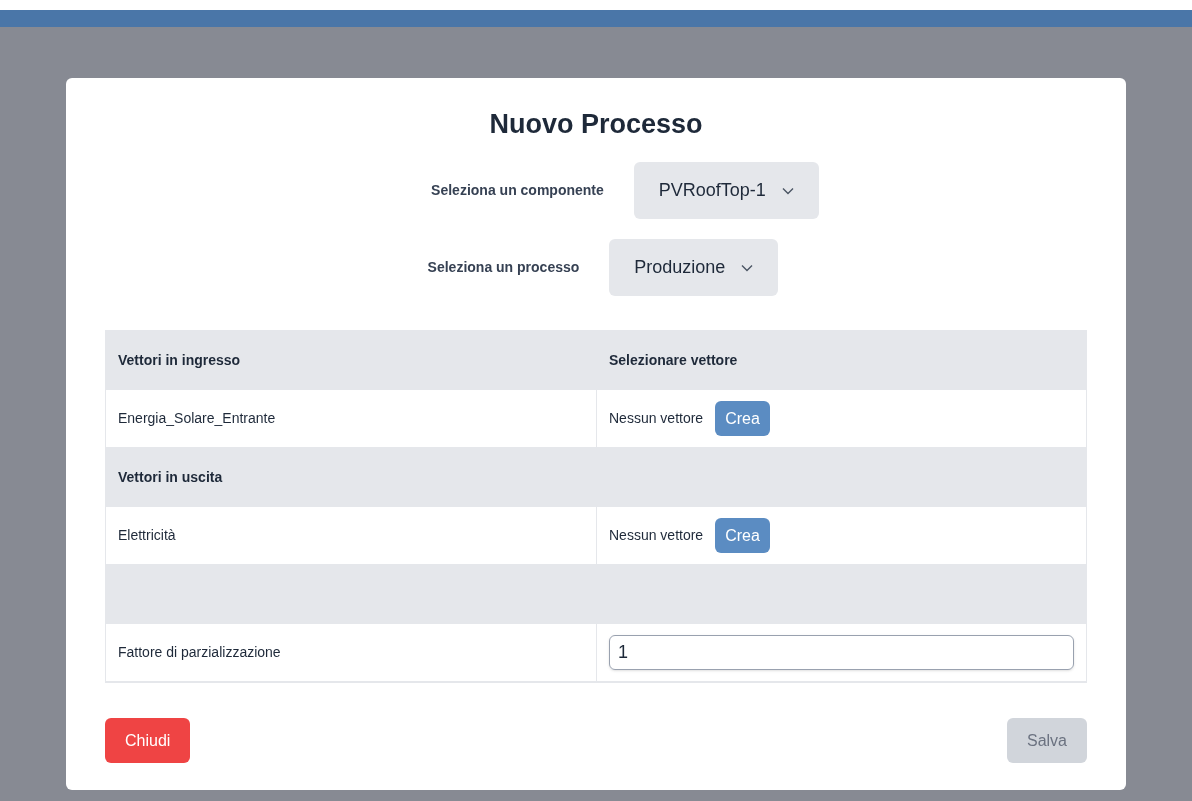 The height and width of the screenshot is (801, 1192). What do you see at coordinates (694, 267) in the screenshot?
I see `dropdown-select: Produzione` at bounding box center [694, 267].